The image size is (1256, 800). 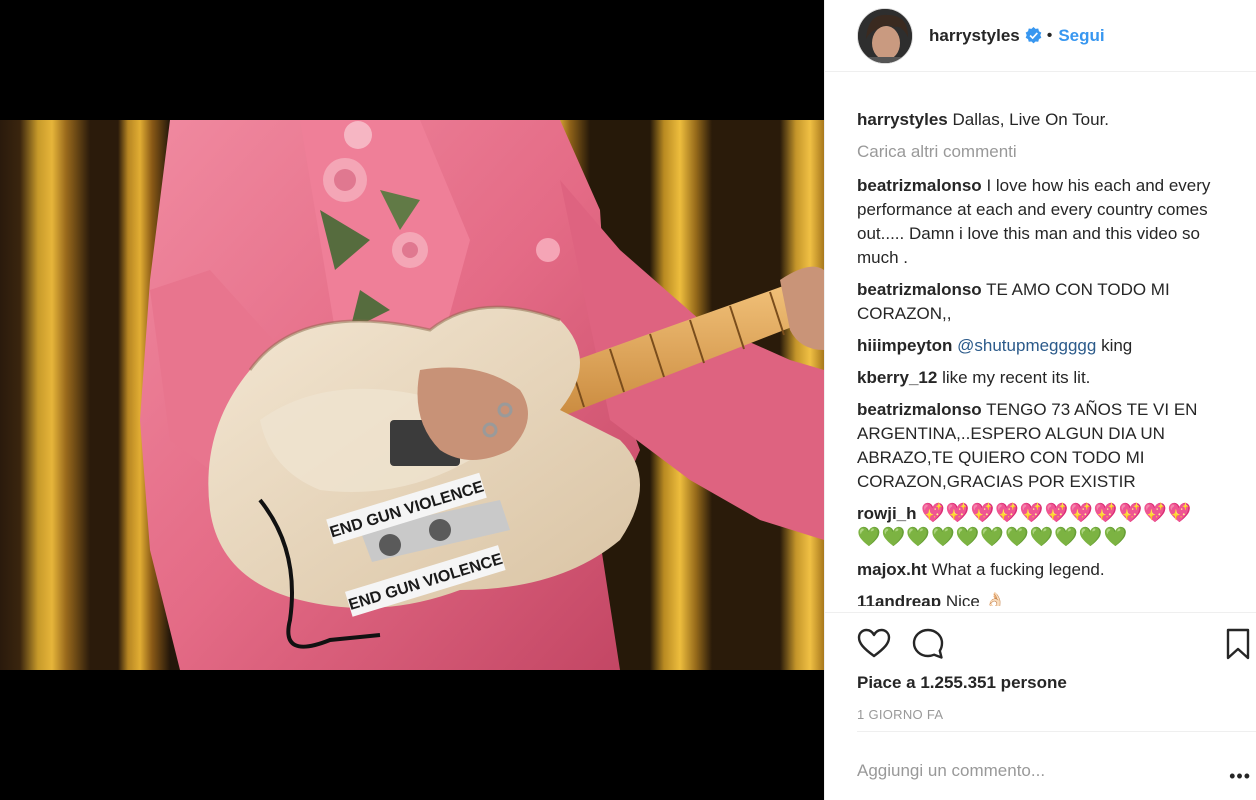 I want to click on comment-item: kberry_12 like my recent its lit., so click(x=1042, y=378).